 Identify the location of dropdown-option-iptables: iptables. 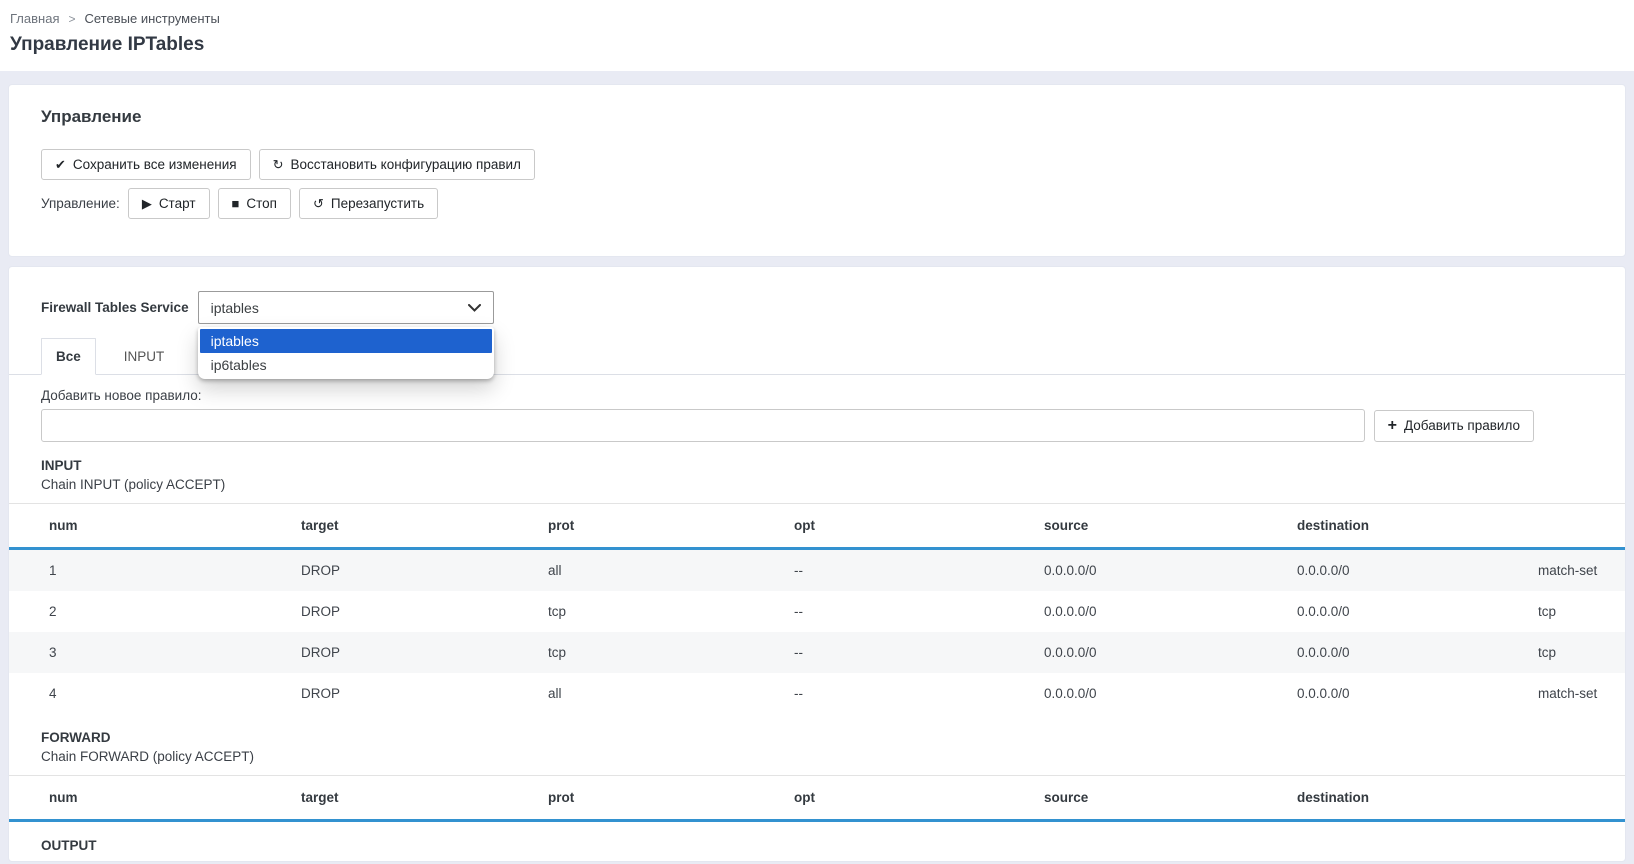
(345, 341).